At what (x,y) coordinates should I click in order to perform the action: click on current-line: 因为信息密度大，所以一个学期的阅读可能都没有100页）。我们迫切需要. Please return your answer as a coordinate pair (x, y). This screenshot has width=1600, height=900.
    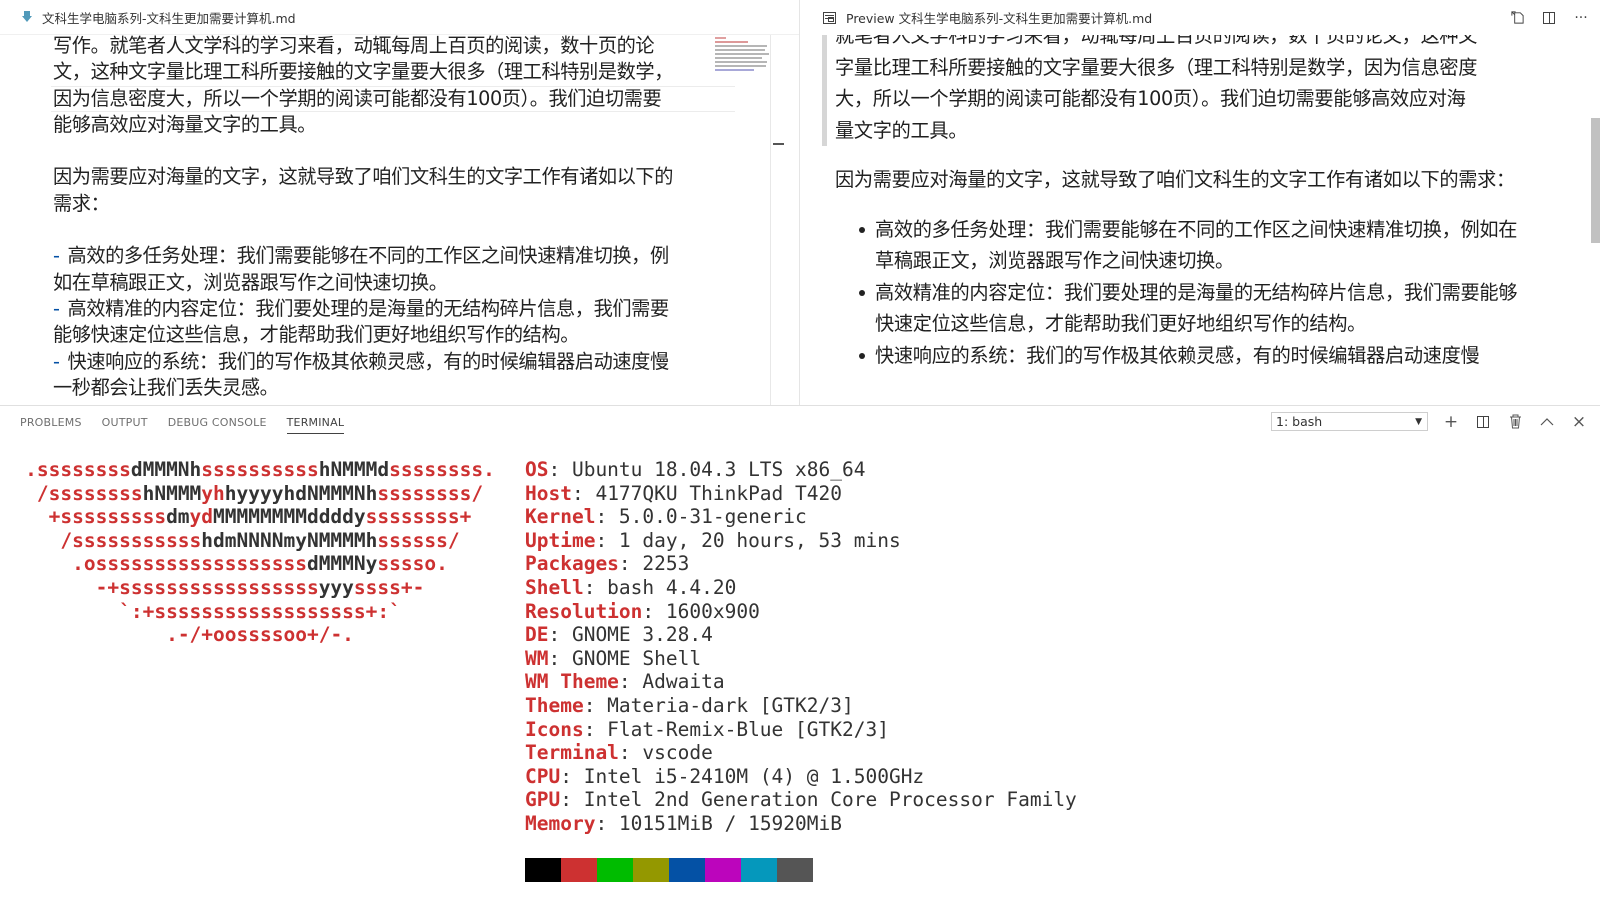
    Looking at the image, I should click on (393, 99).